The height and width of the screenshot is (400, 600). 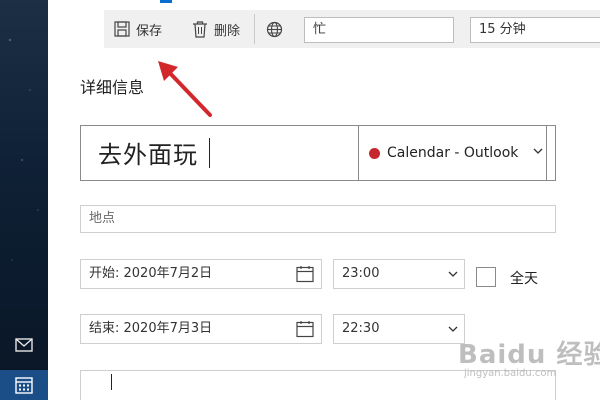 What do you see at coordinates (112, 87) in the screenshot?
I see `section-title: 详细信息` at bounding box center [112, 87].